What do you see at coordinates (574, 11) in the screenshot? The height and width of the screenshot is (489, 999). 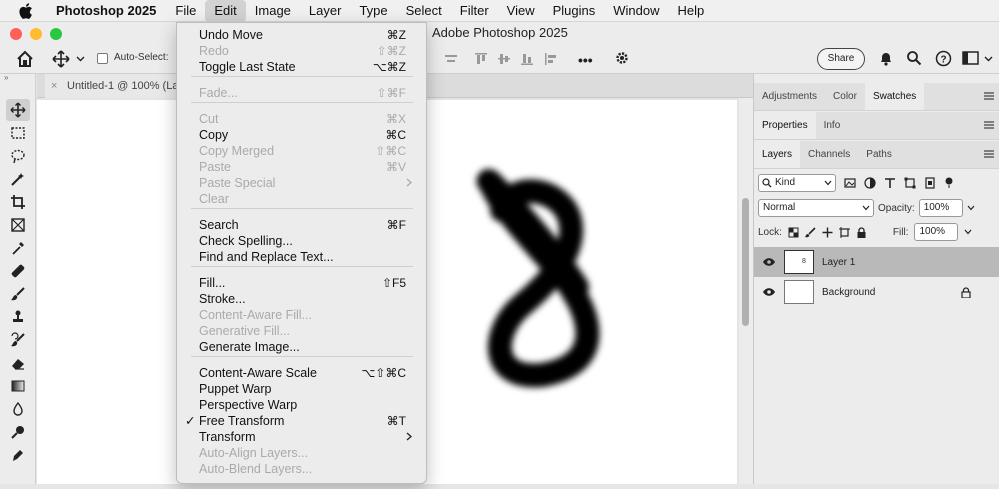 I see `menu-plugins: Plugins` at bounding box center [574, 11].